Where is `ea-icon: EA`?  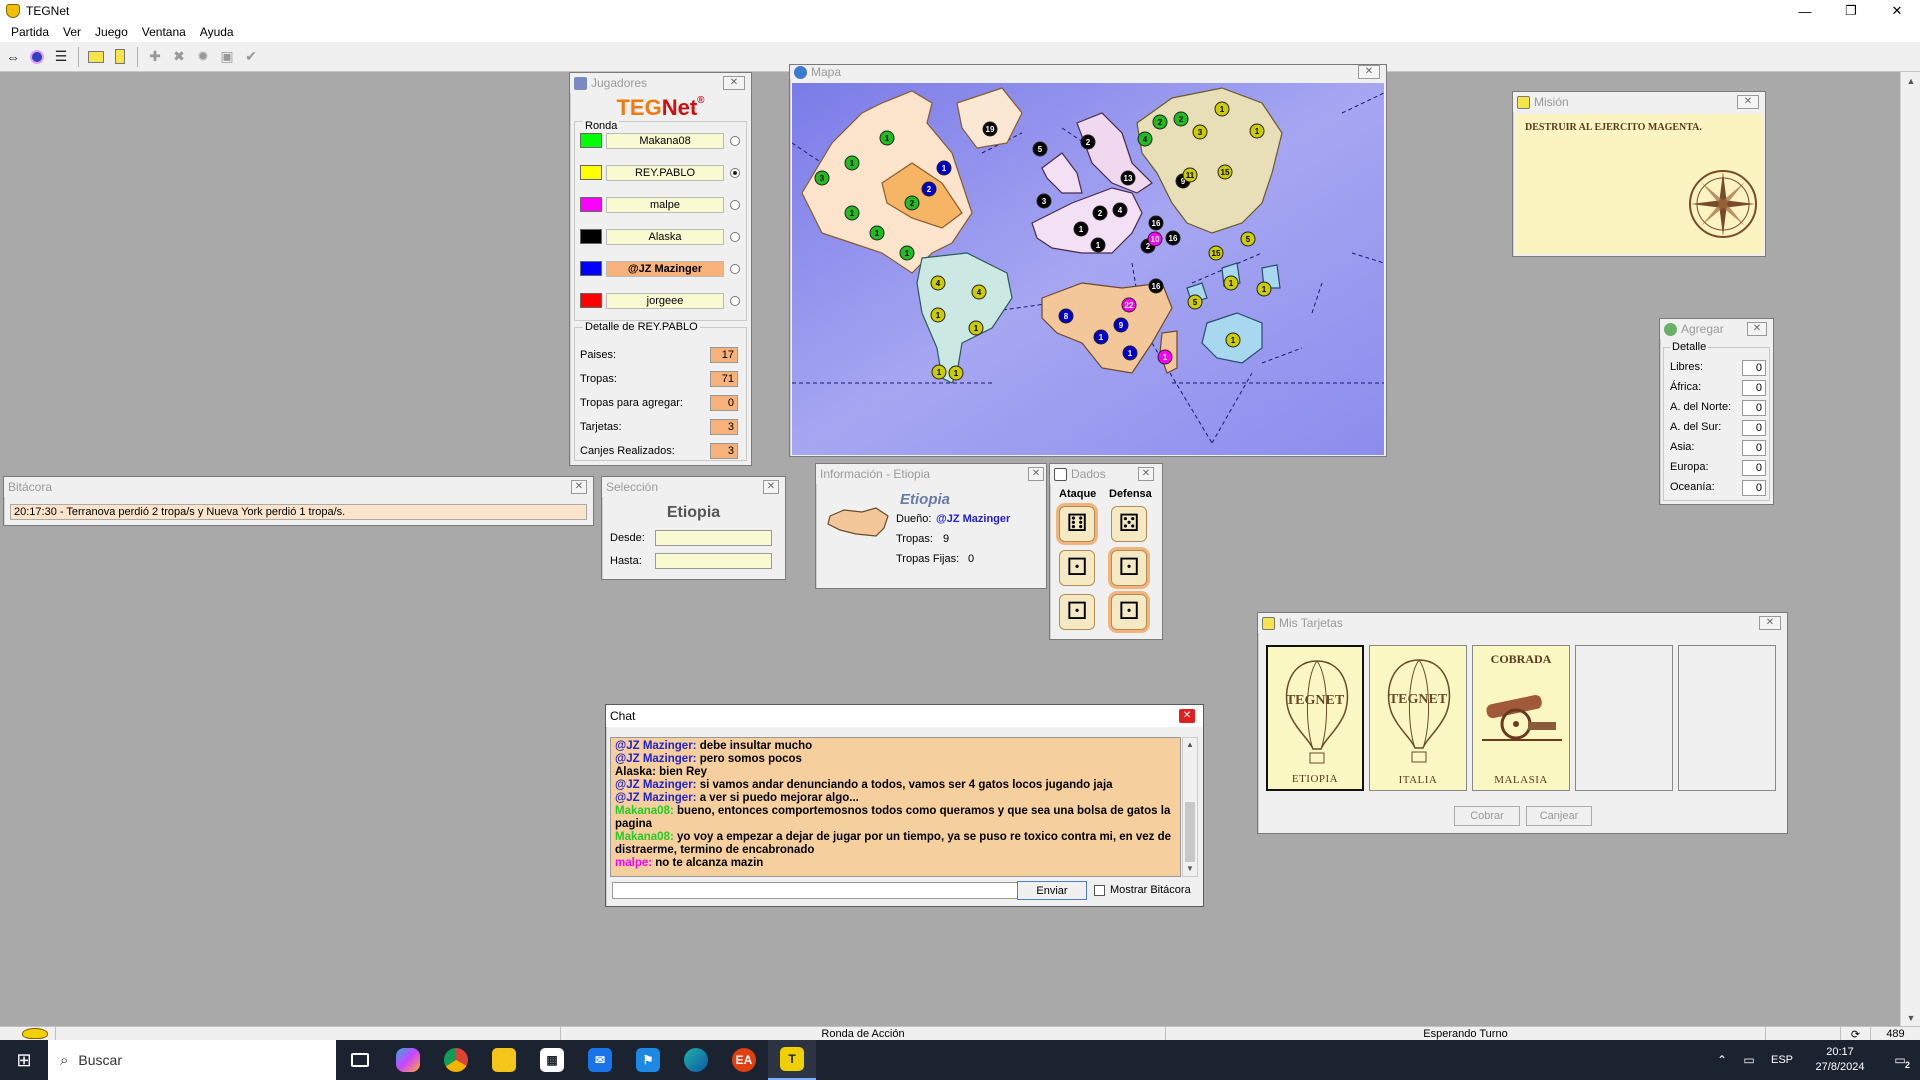
ea-icon: EA is located at coordinates (744, 1060).